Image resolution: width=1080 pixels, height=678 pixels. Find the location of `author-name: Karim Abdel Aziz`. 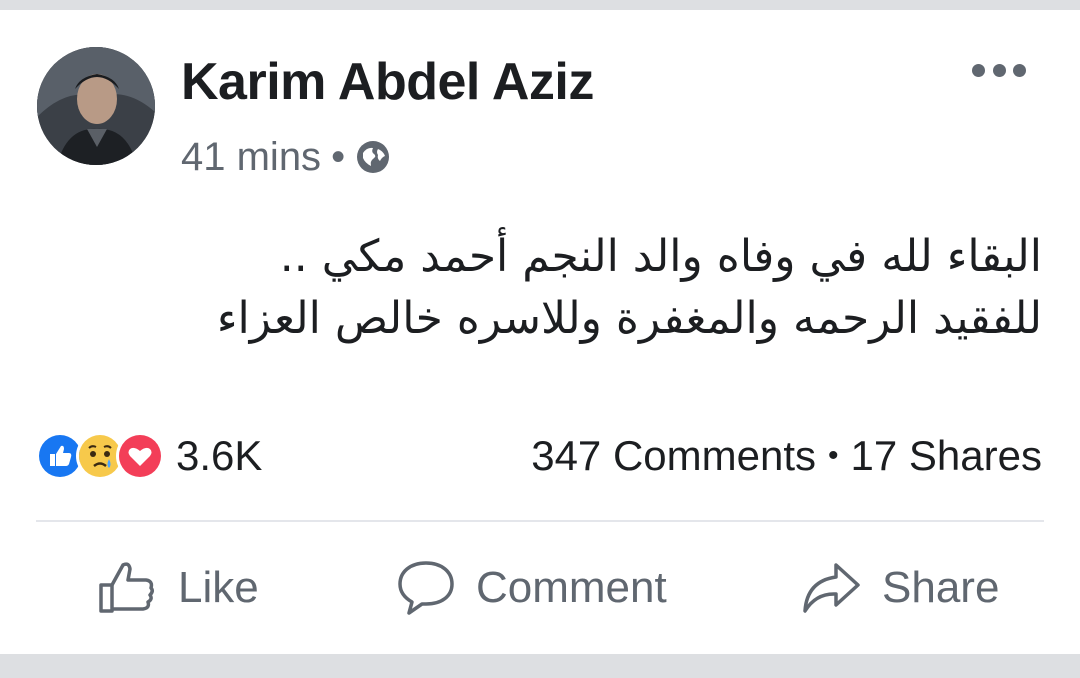

author-name: Karim Abdel Aziz is located at coordinates (387, 82).